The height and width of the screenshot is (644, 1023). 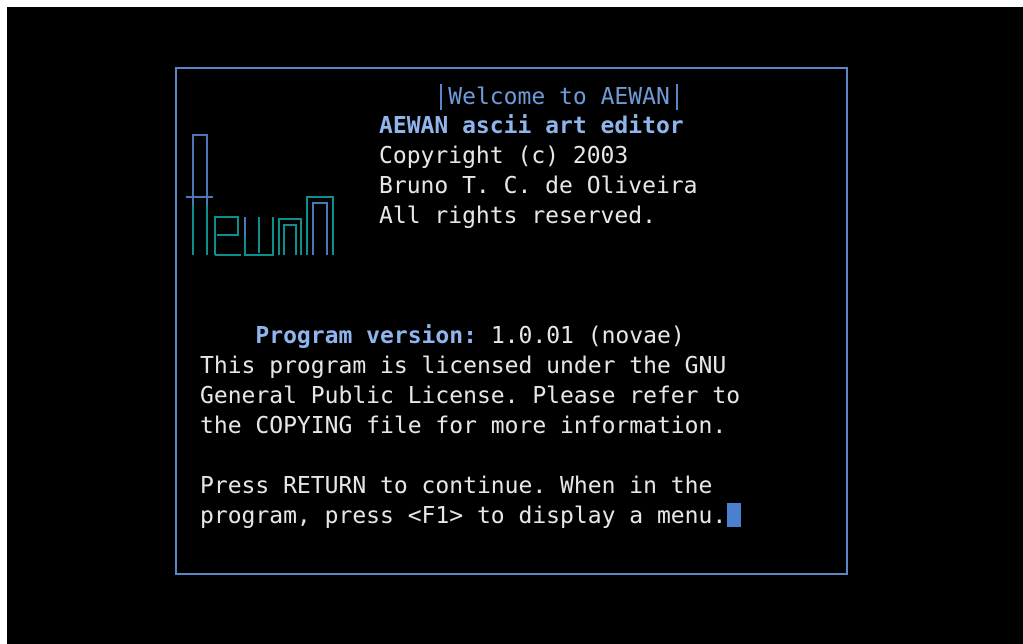 I want to click on license-line-1: This program is licensed under the GNU, so click(x=463, y=366).